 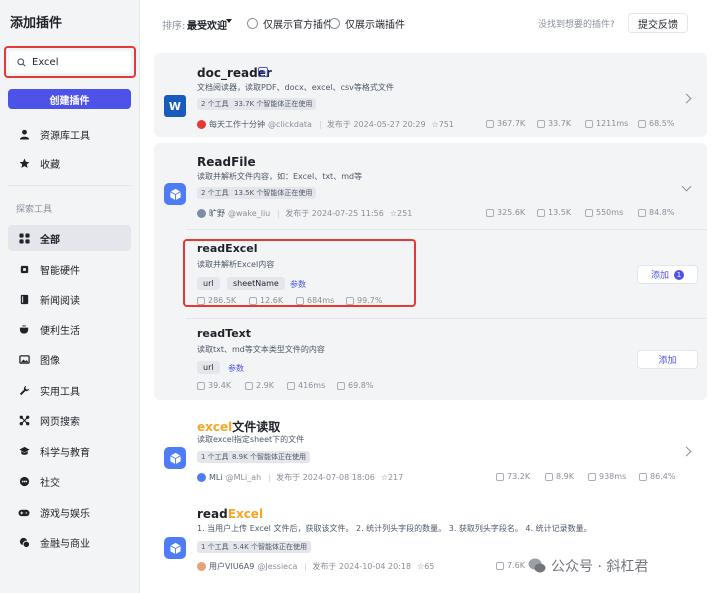 What do you see at coordinates (510, 565) in the screenshot?
I see `calls-stat: 7.6K` at bounding box center [510, 565].